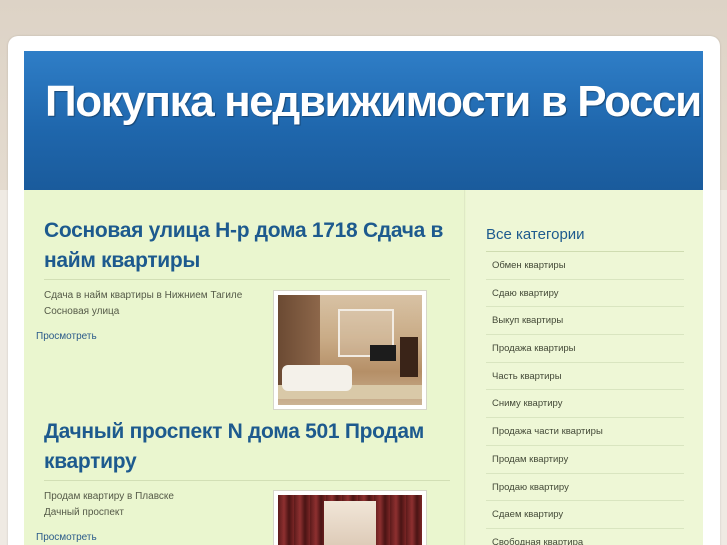  I want to click on category-link: Сдаю квартиру, so click(585, 294).